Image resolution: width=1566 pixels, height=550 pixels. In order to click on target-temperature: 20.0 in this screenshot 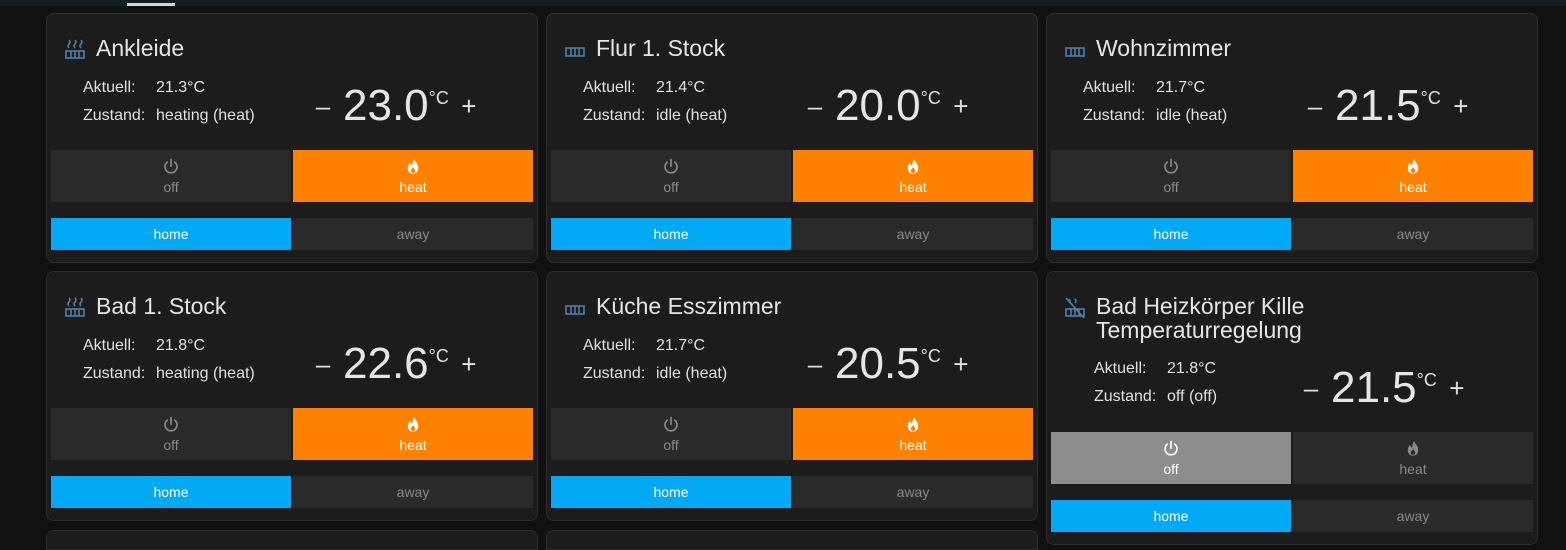, I will do `click(878, 105)`.